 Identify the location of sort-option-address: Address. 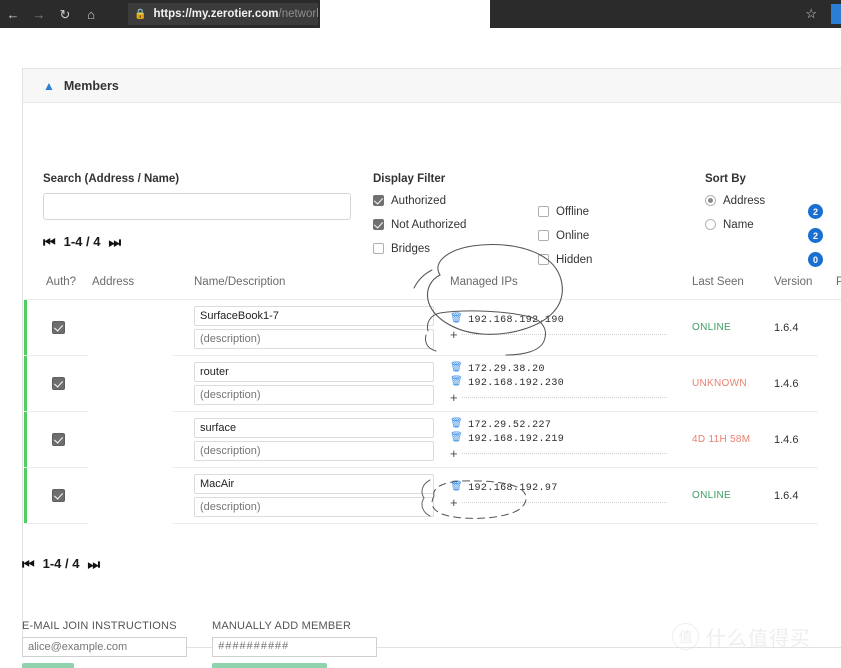
(735, 200).